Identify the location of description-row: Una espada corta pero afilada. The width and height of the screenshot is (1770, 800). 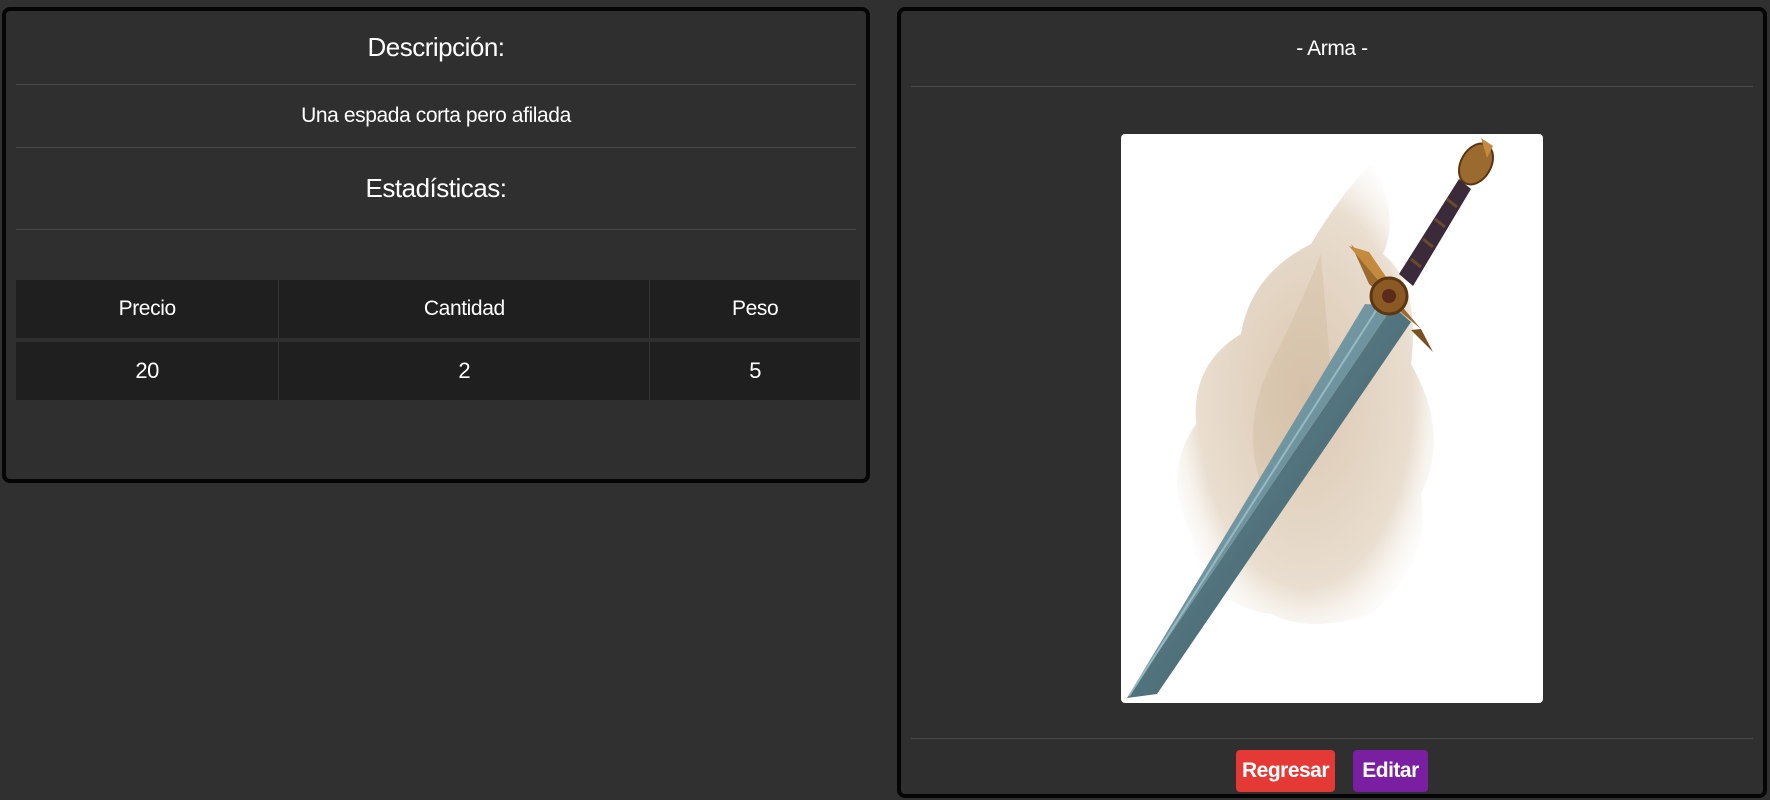
(436, 116).